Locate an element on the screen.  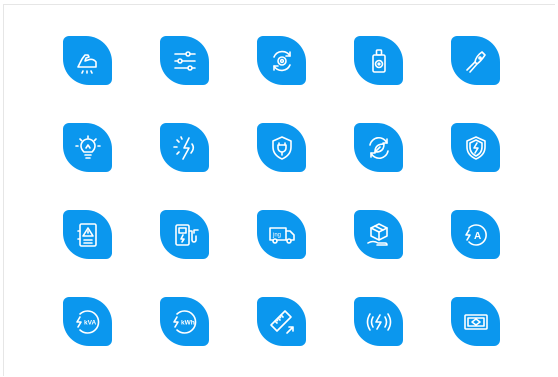
tile-shield-lightning is located at coordinates (475, 147).